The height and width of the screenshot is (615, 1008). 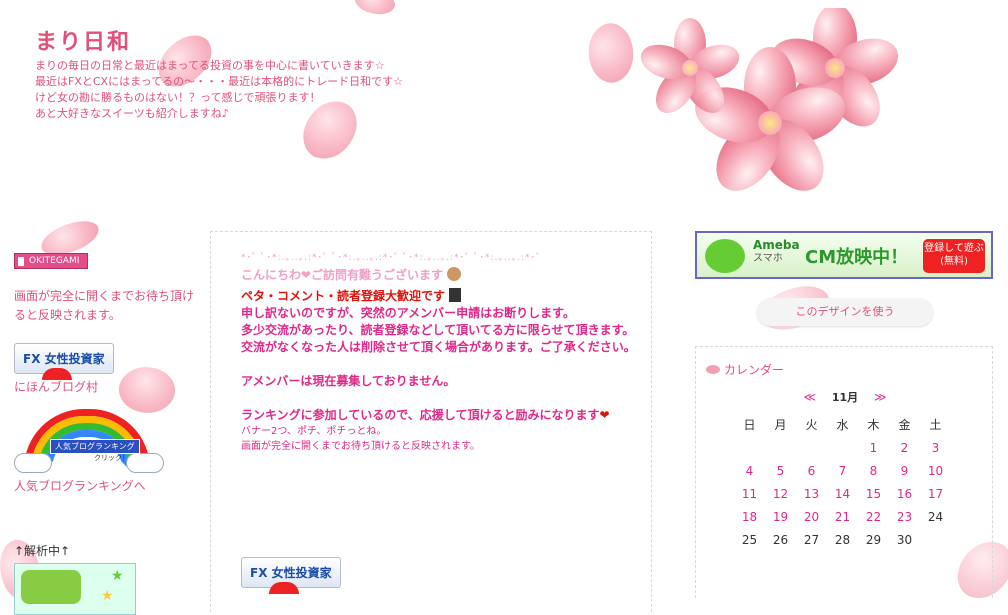 What do you see at coordinates (780, 539) in the screenshot?
I see `calendar-day: 26` at bounding box center [780, 539].